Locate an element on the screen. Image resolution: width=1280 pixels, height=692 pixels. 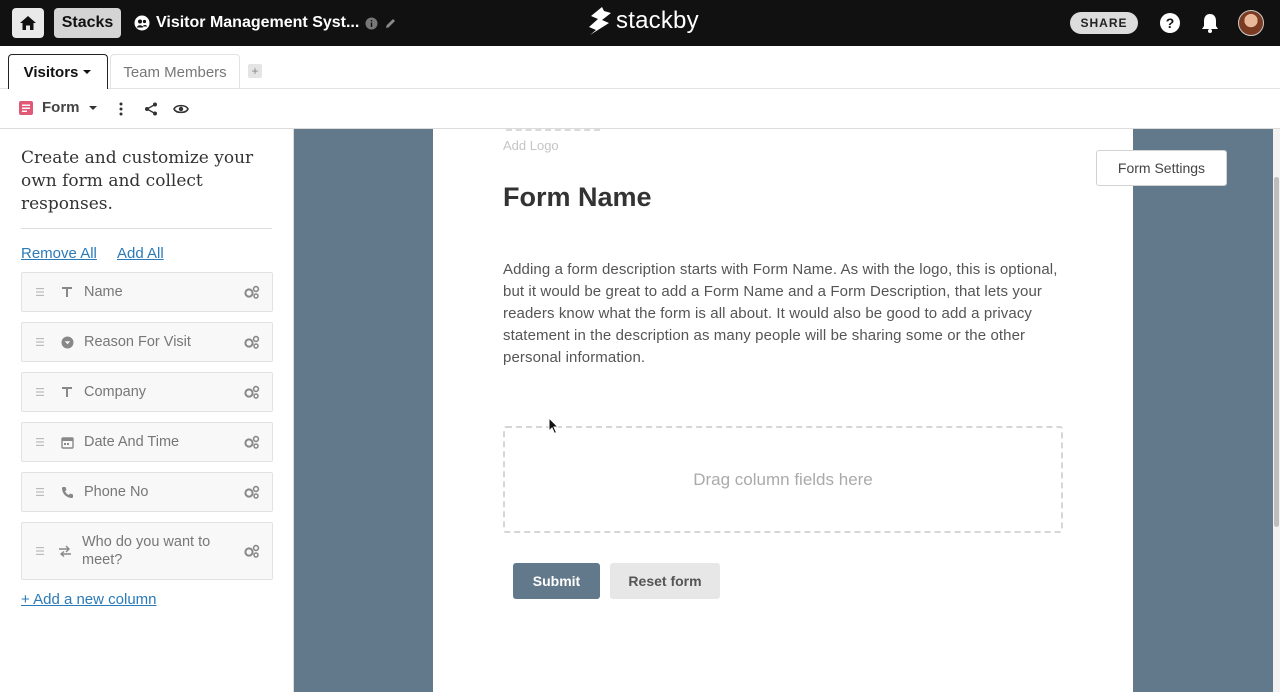
field-item-who-to-meet: Who do you want to meet? is located at coordinates (147, 551).